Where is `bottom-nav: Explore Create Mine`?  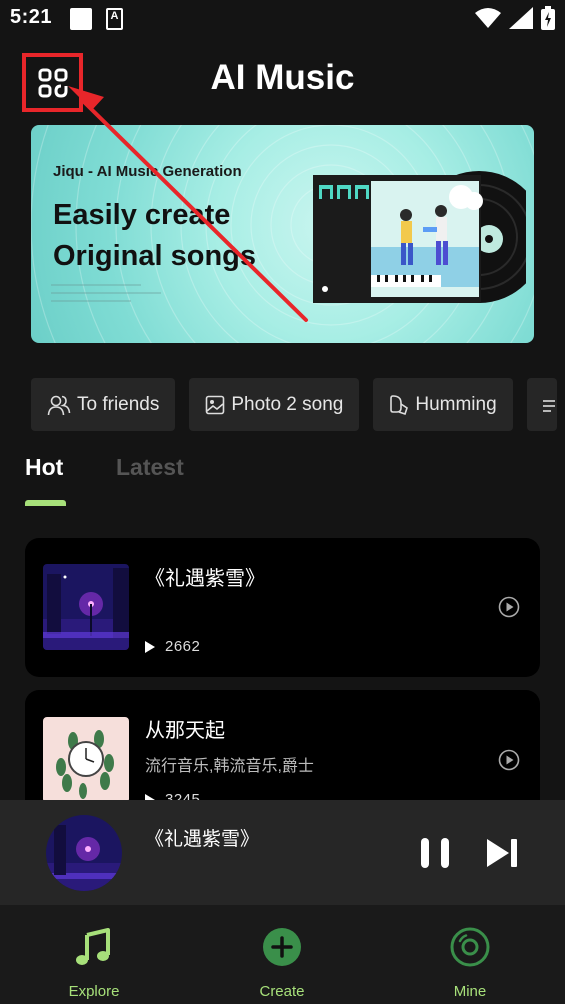
bottom-nav: Explore Create Mine is located at coordinates (282, 954).